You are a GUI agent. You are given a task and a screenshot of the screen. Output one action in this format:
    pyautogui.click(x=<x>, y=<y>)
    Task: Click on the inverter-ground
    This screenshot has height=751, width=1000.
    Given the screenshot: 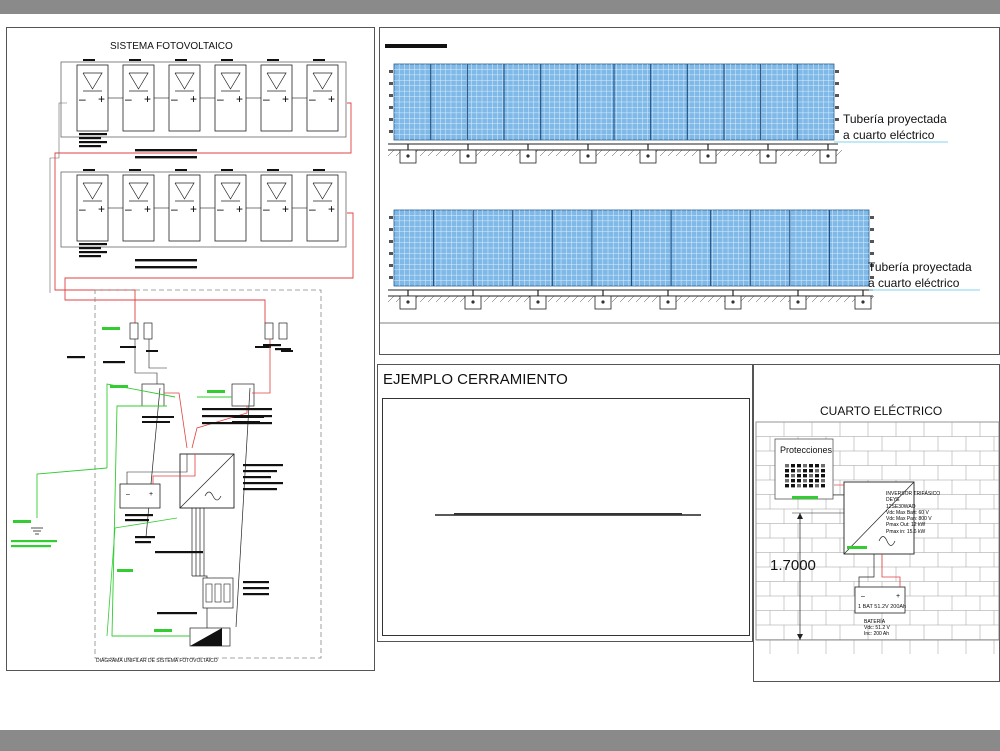 What is the action you would take?
    pyautogui.click(x=857, y=547)
    